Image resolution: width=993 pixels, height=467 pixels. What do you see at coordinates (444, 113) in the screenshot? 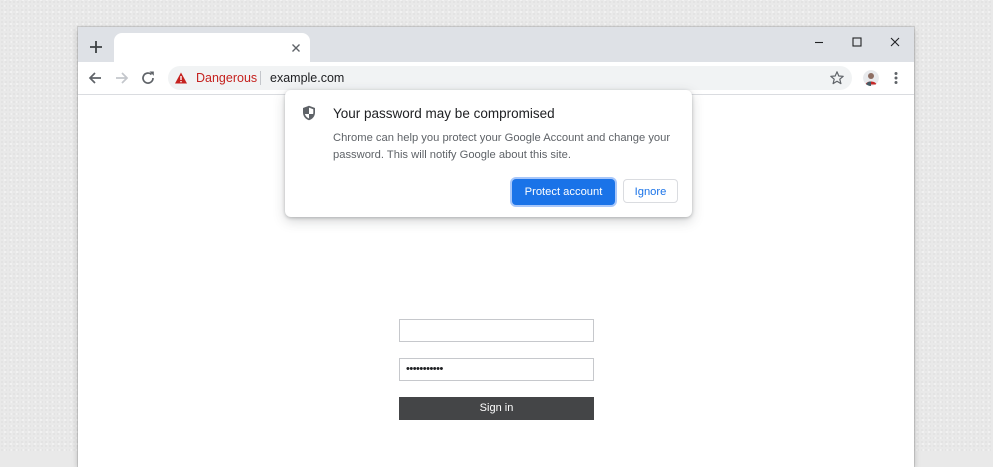
I see `dialog-title: Your password may be compromised` at bounding box center [444, 113].